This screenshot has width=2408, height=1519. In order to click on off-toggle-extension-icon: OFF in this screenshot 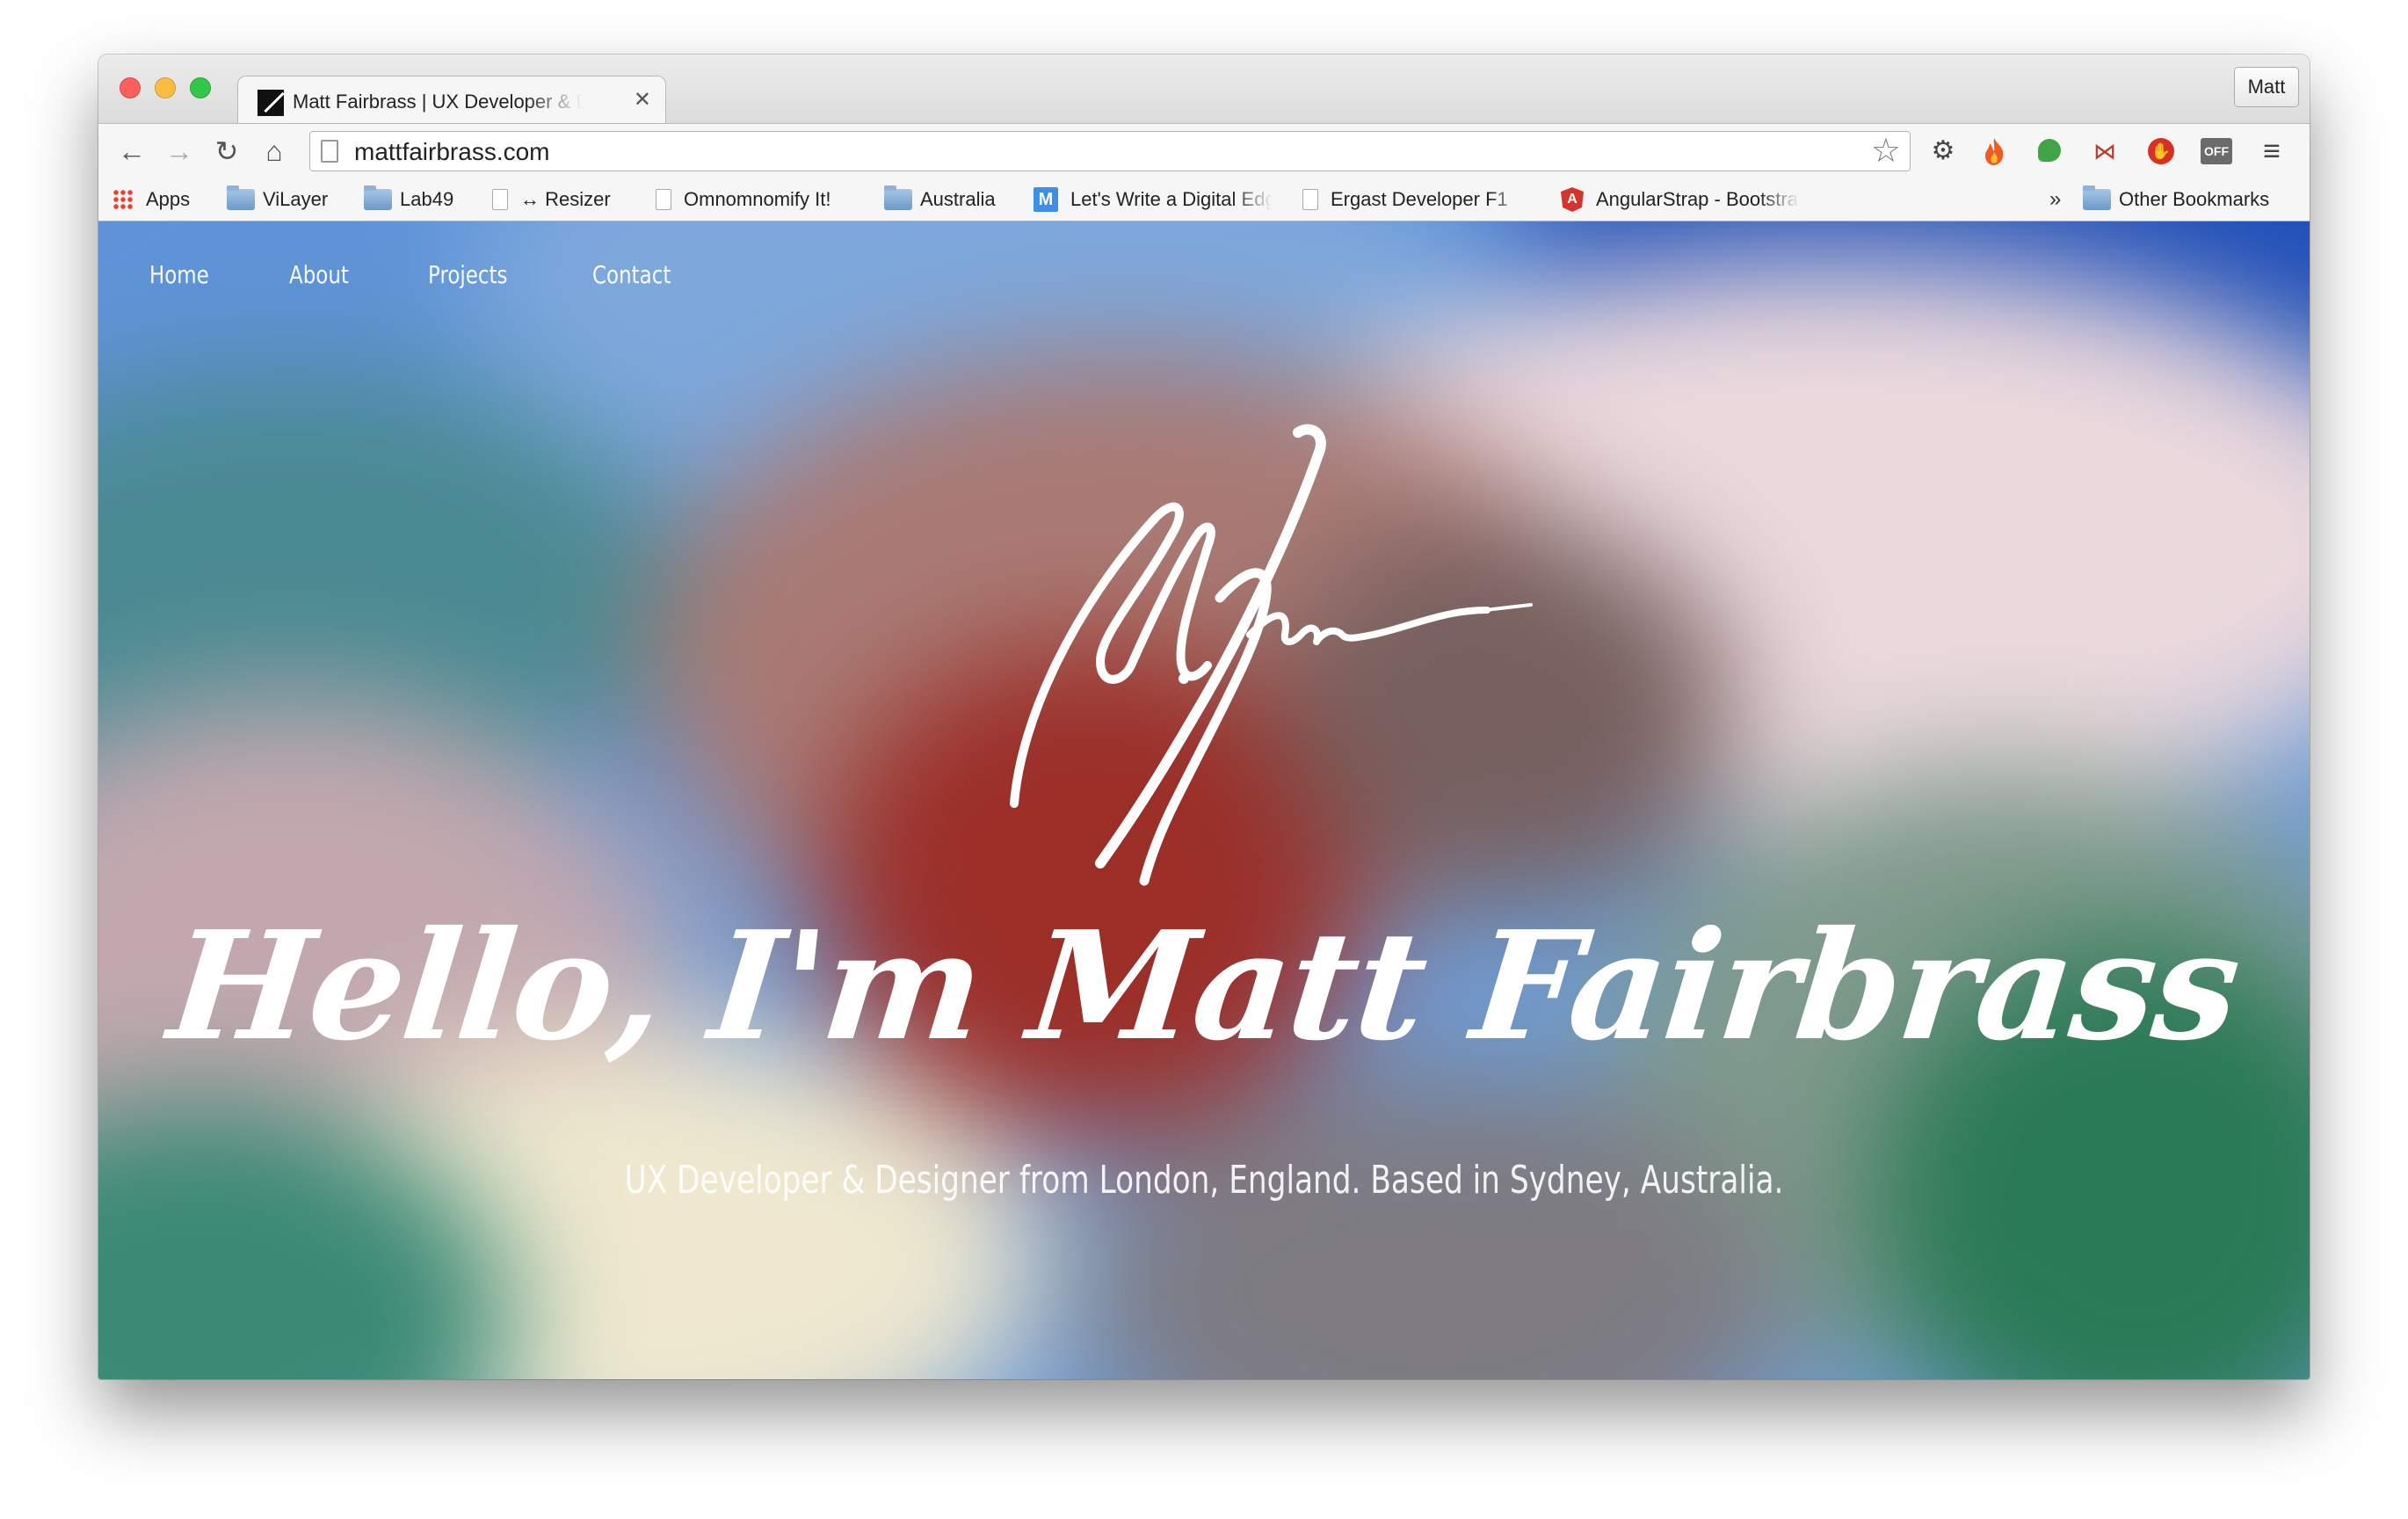, I will do `click(2216, 151)`.